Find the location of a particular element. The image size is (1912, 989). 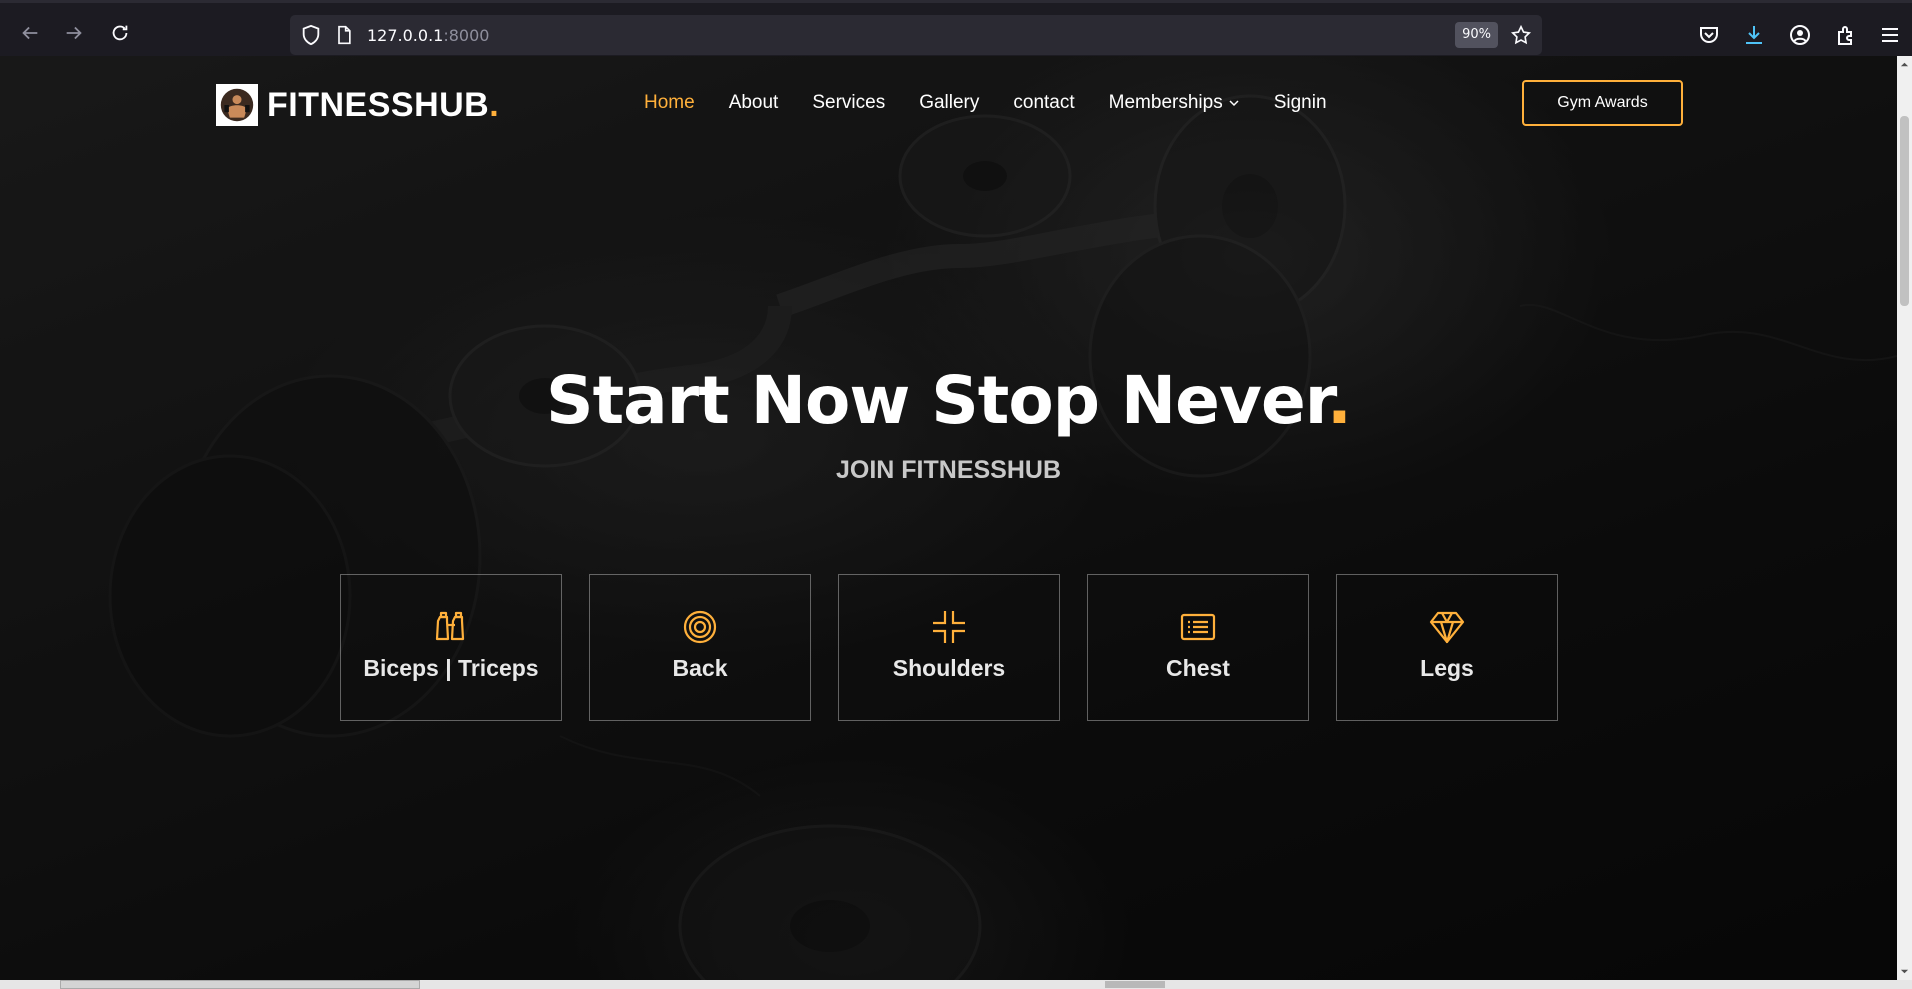

scroll-down-icon is located at coordinates (1904, 971).